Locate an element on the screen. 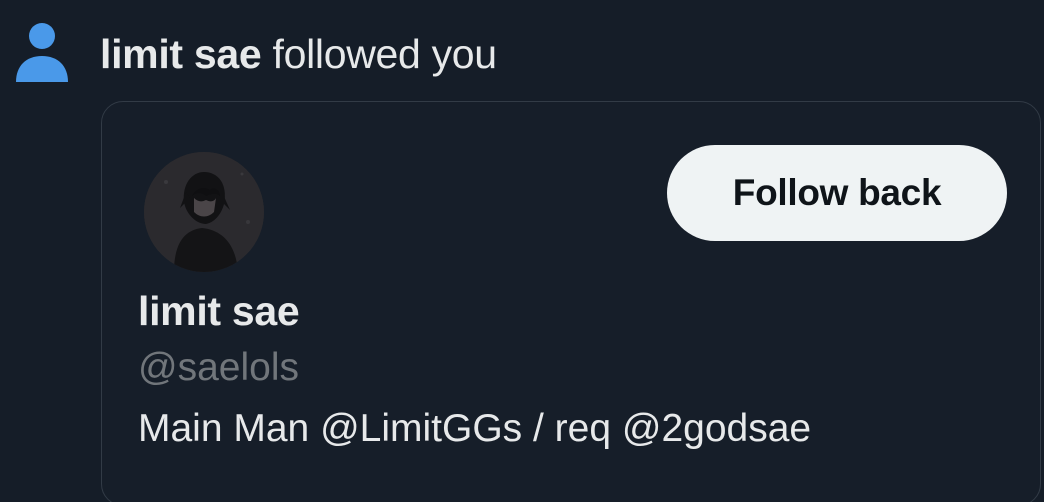 This screenshot has height=502, width=1044. notification-actor-name: limit sae is located at coordinates (181, 54).